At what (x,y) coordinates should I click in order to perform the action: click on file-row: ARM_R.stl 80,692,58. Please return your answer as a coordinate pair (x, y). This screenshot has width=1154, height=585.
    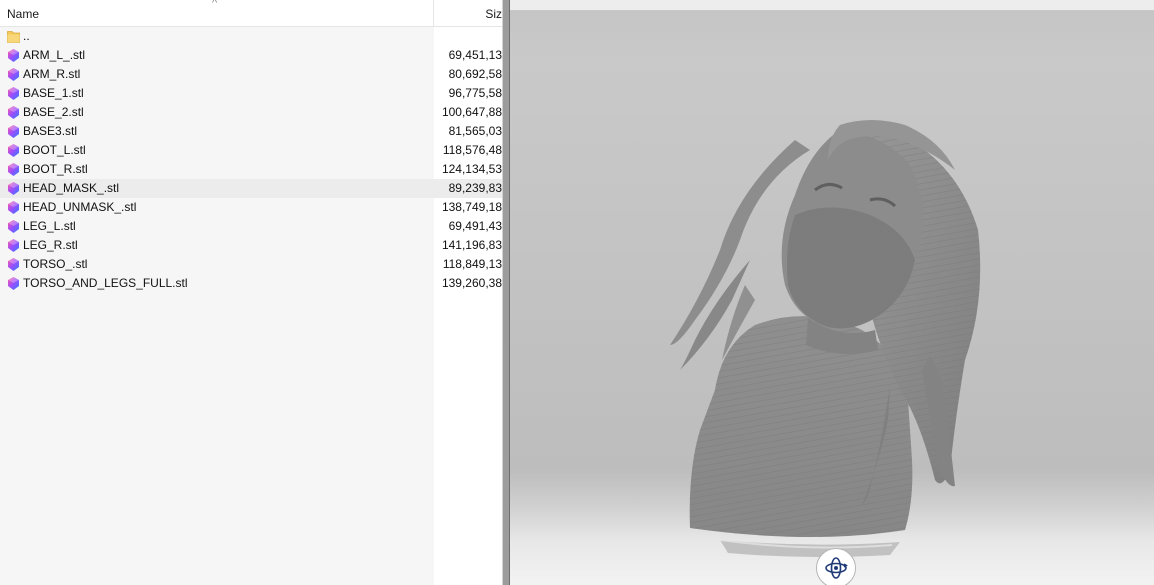
    Looking at the image, I should click on (251, 74).